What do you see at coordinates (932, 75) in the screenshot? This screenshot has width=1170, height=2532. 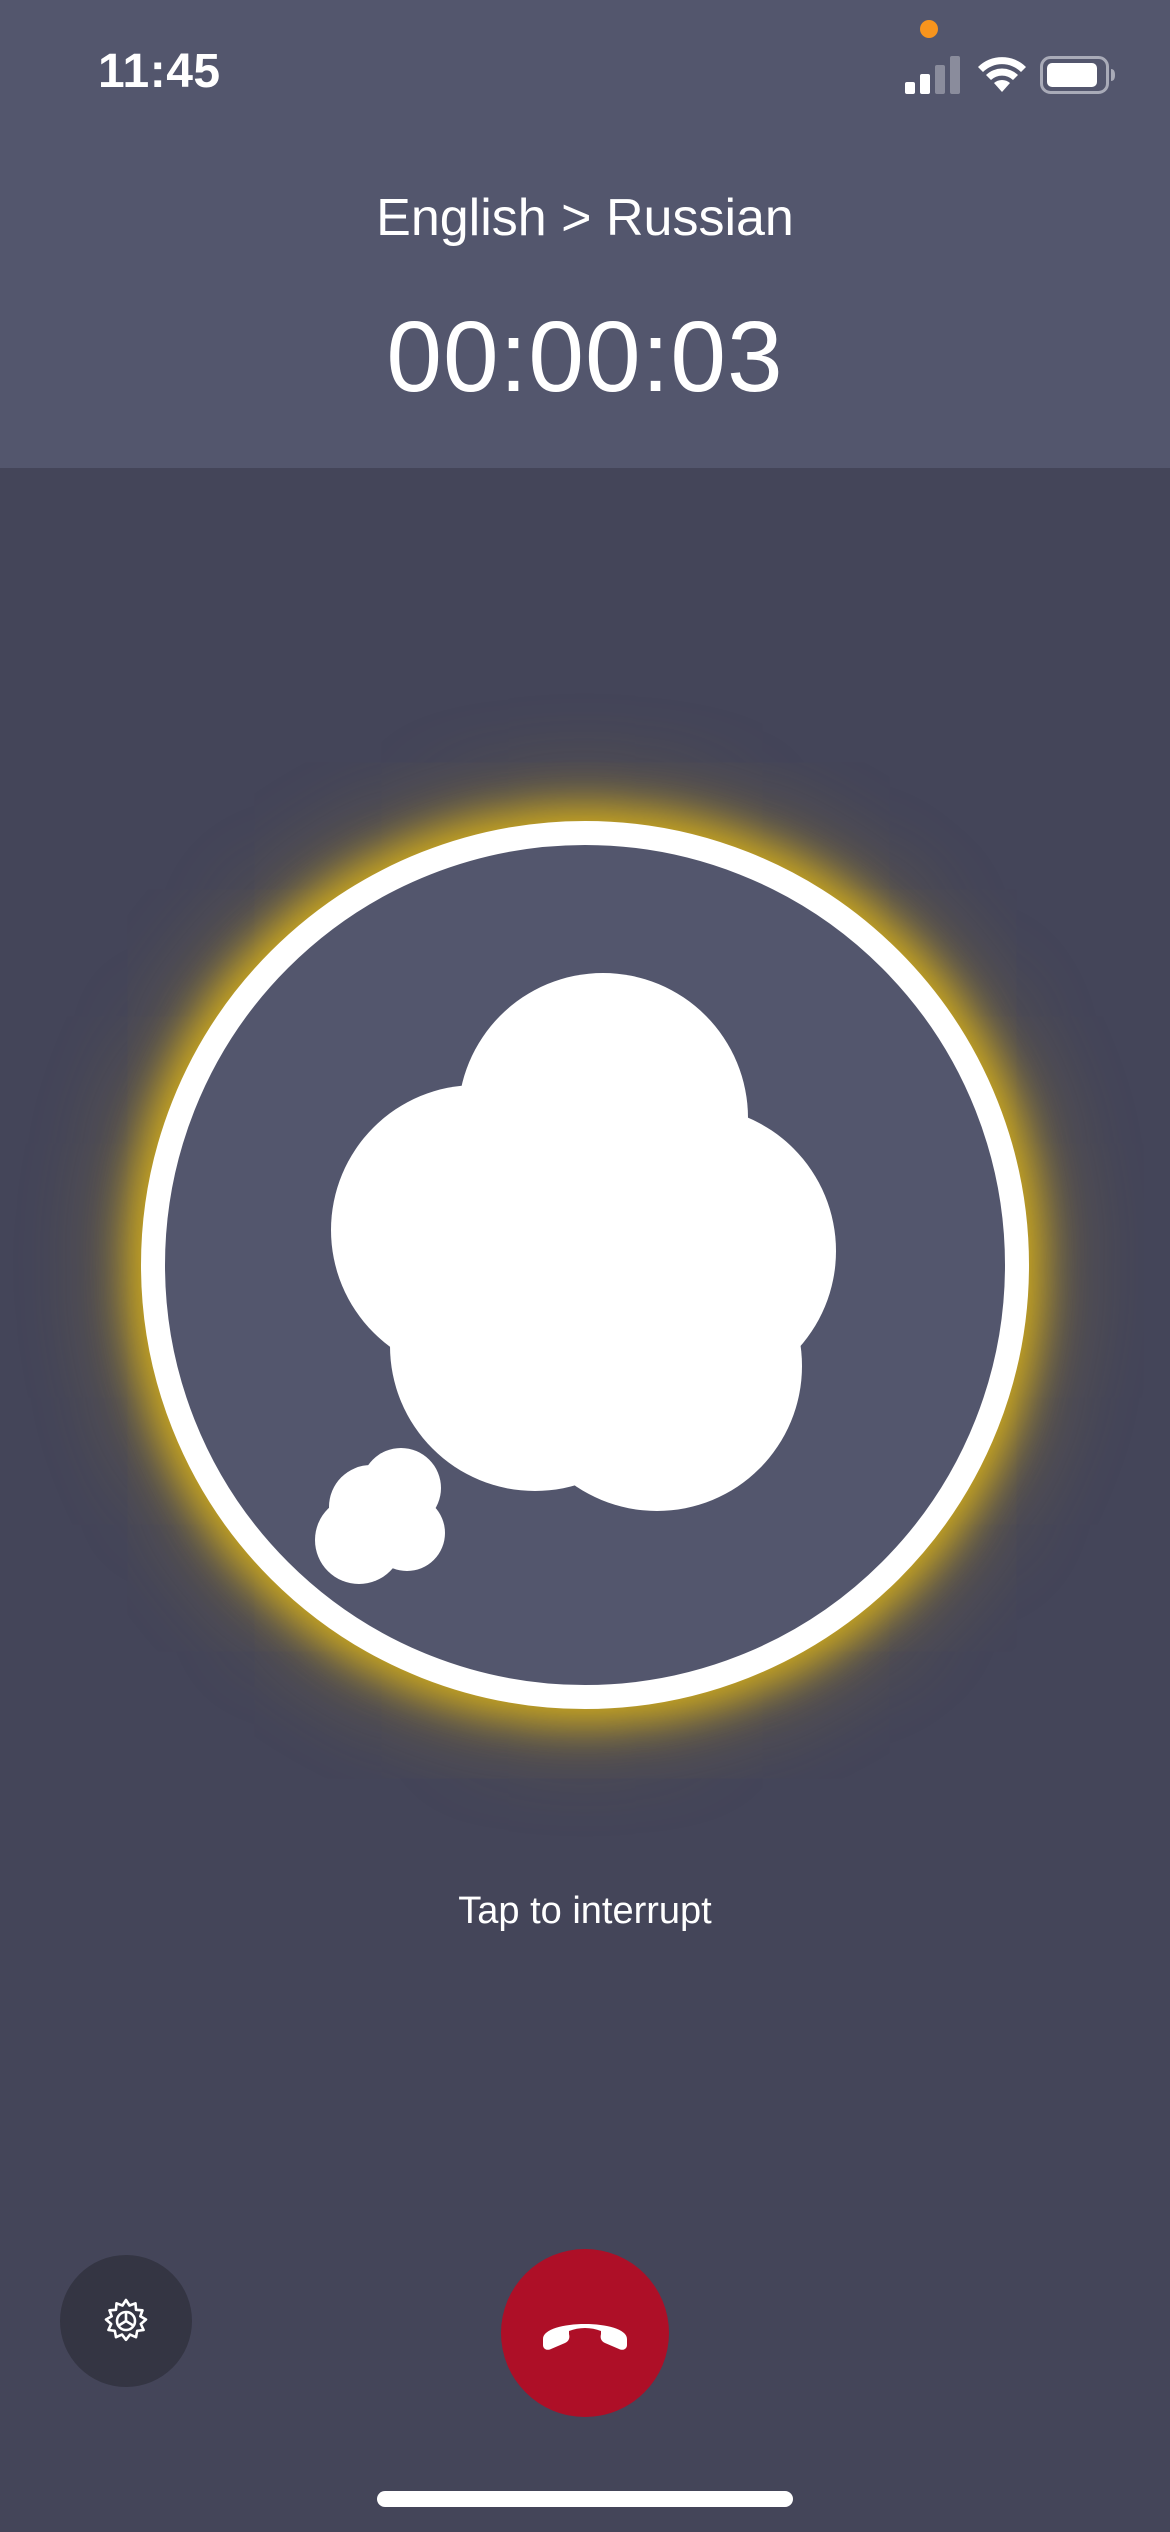 I see `cellular-signal-icon` at bounding box center [932, 75].